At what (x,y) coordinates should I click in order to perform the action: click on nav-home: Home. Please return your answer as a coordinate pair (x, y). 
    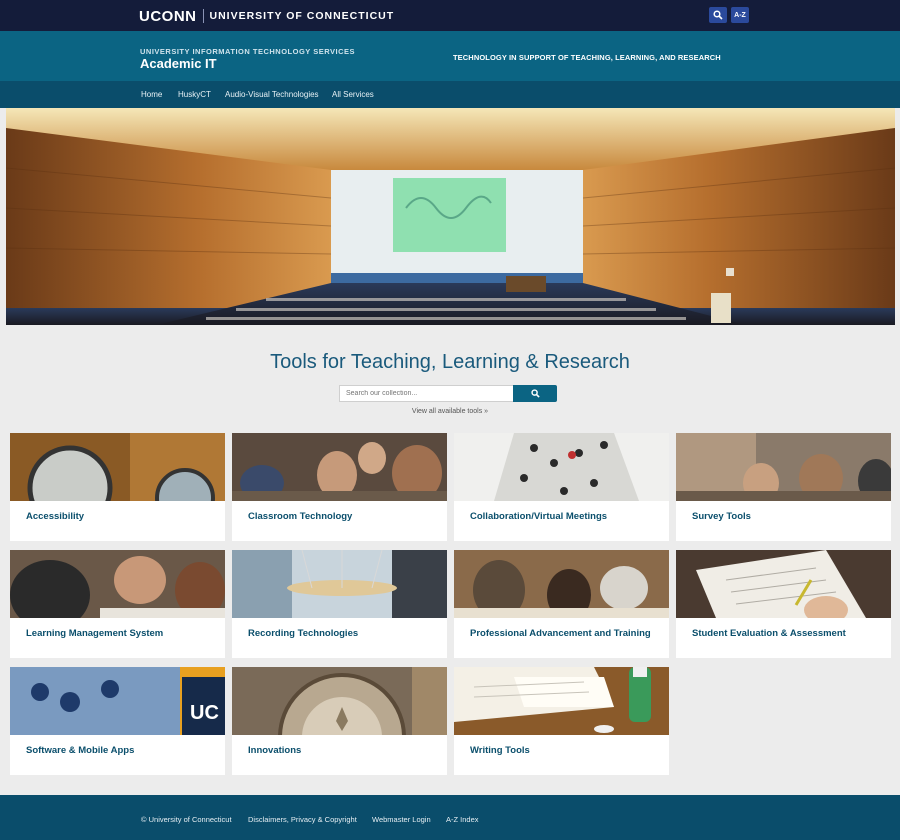
    Looking at the image, I should click on (151, 94).